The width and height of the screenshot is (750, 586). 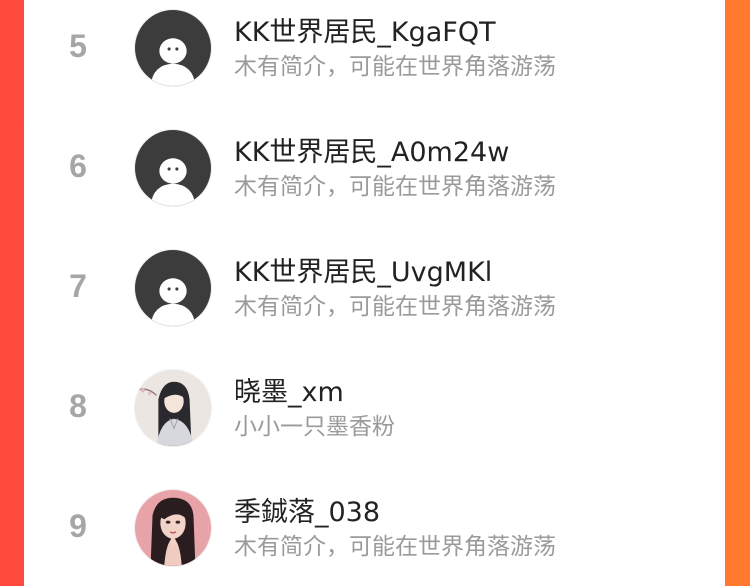 What do you see at coordinates (173, 528) in the screenshot?
I see `portrait-avatar` at bounding box center [173, 528].